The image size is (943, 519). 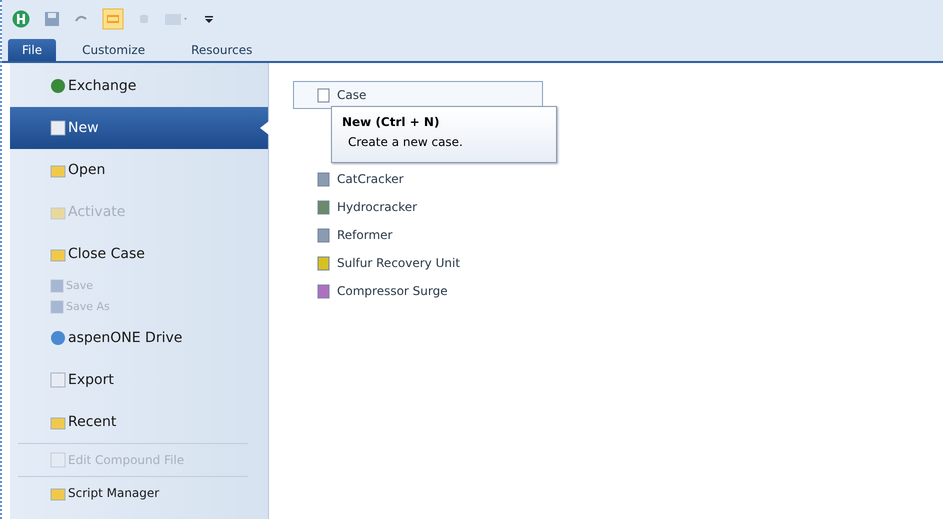 I want to click on save-icon, so click(x=52, y=18).